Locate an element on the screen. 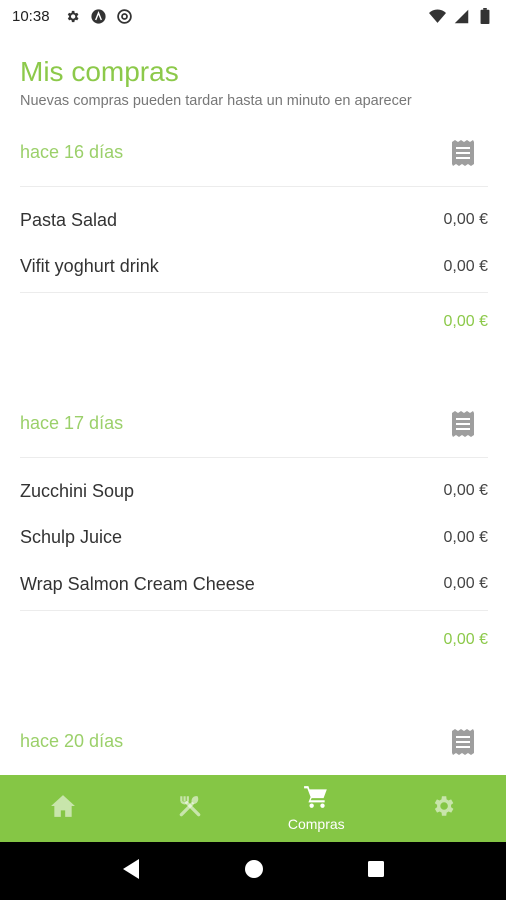 Image resolution: width=506 pixels, height=900 pixels. battery-icon is located at coordinates (485, 16).